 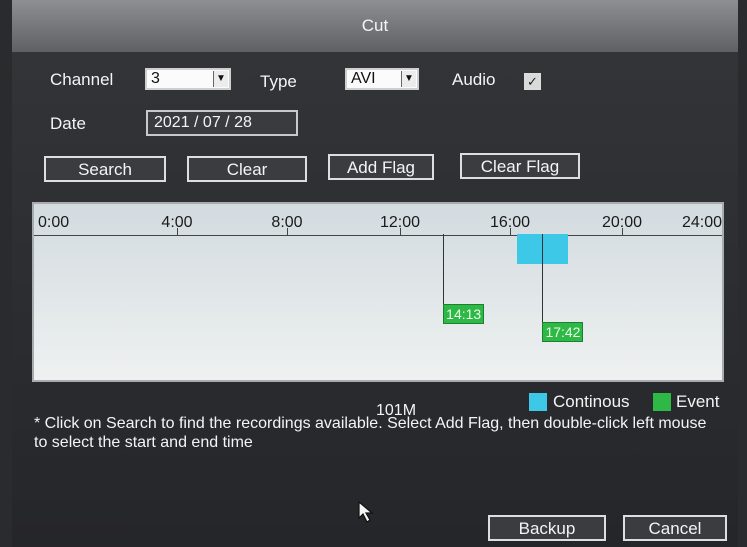 What do you see at coordinates (247, 169) in the screenshot?
I see `clear-button: Clear` at bounding box center [247, 169].